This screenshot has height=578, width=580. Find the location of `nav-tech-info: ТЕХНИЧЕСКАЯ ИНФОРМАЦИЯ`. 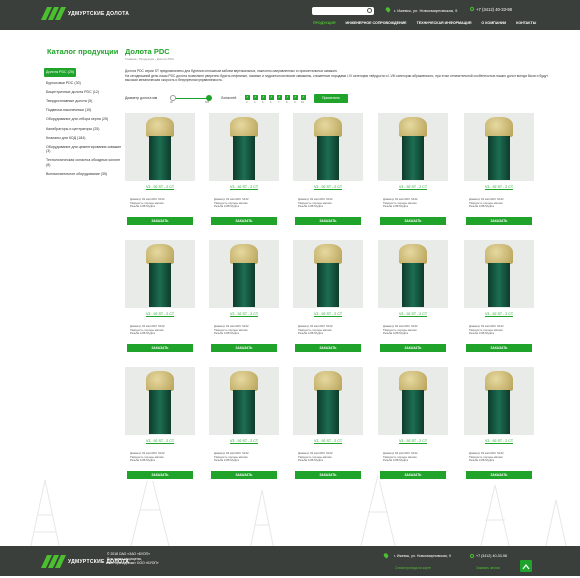

nav-tech-info: ТЕХНИЧЕСКАЯ ИНФОРМАЦИЯ is located at coordinates (444, 23).